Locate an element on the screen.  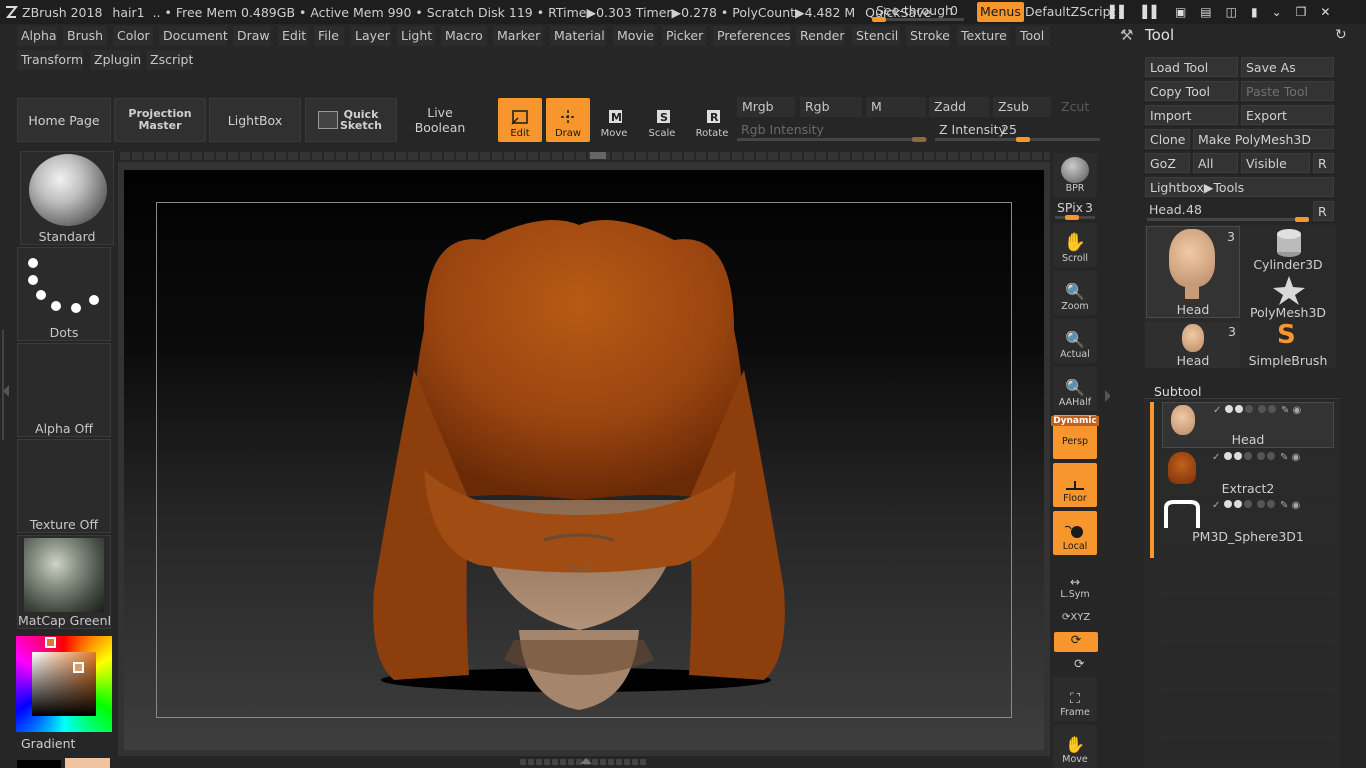
subtool-scrollbar is located at coordinates (1152, 480).